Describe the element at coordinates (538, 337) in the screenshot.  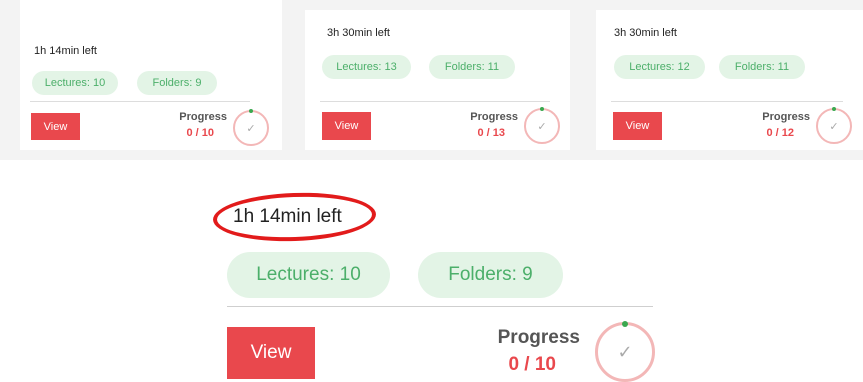
I see `zoom-progress-label: Progress` at that location.